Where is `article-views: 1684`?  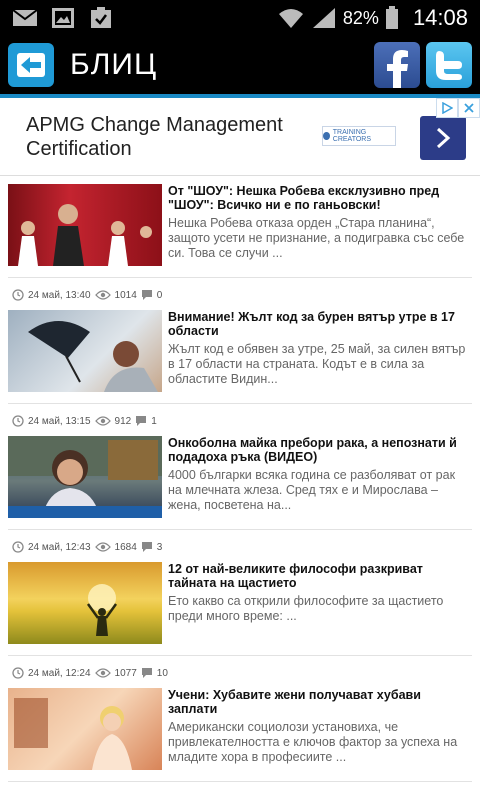 article-views: 1684 is located at coordinates (125, 547).